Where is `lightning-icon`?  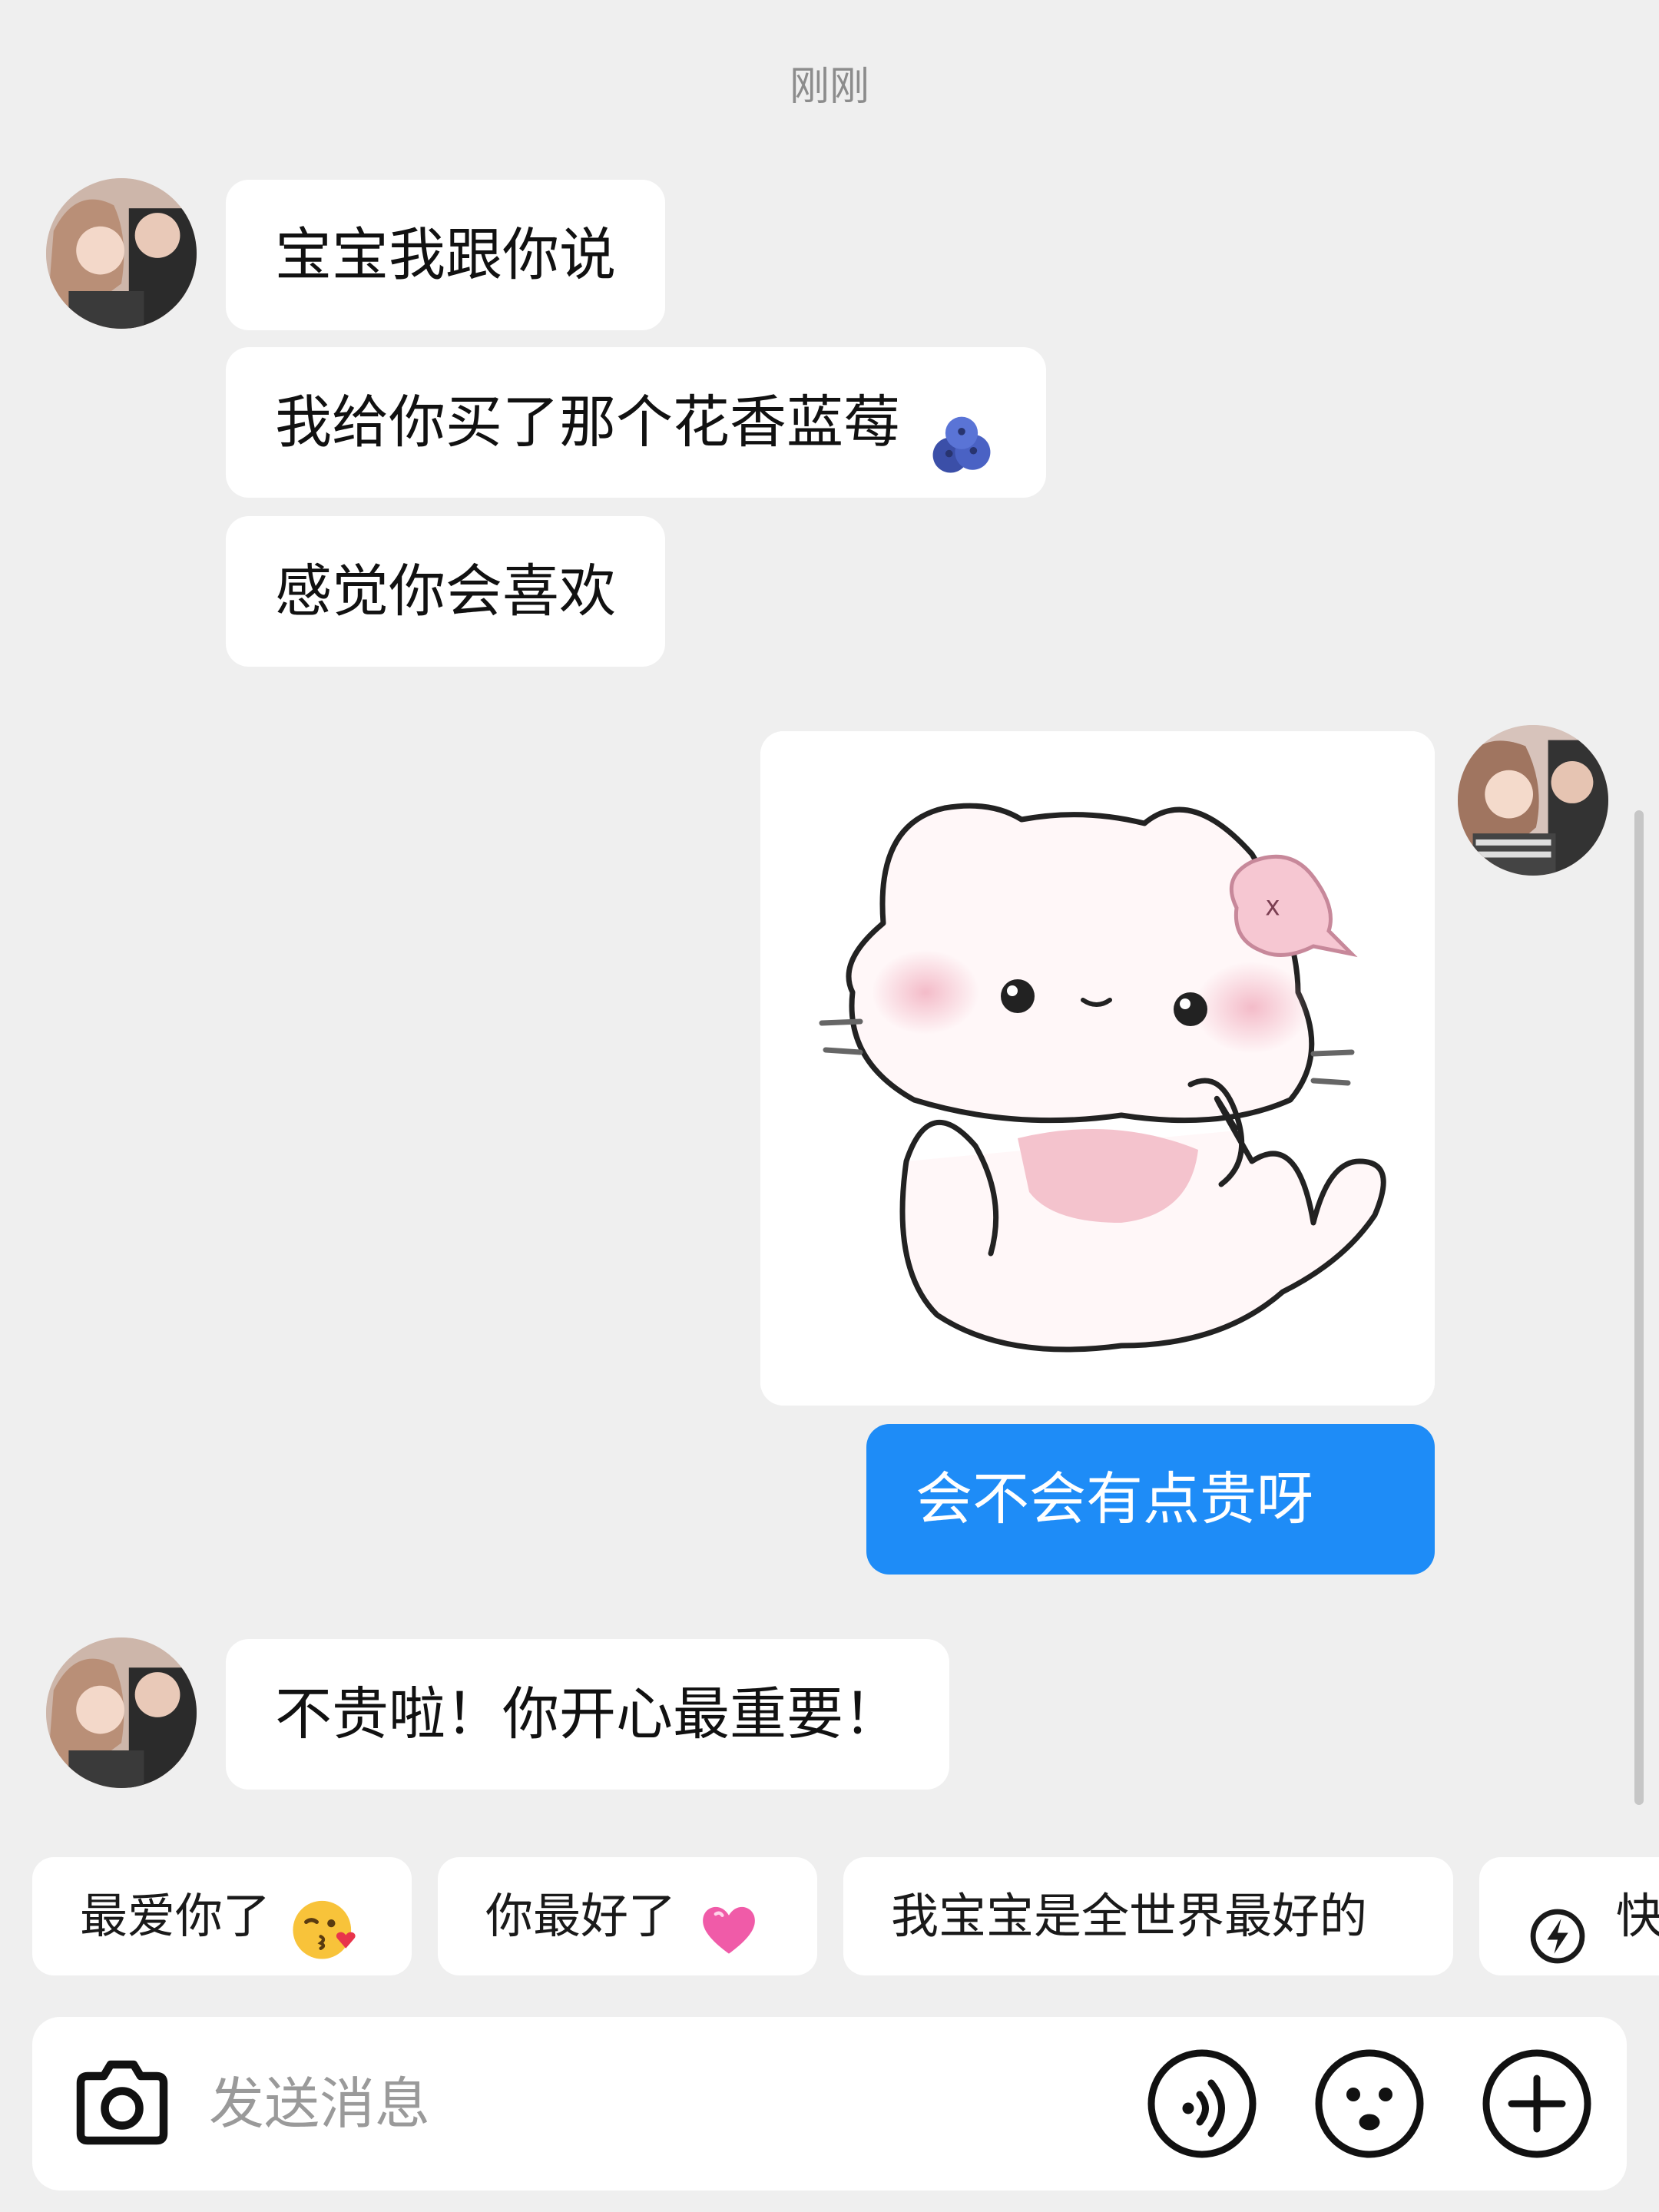 lightning-icon is located at coordinates (1558, 1927).